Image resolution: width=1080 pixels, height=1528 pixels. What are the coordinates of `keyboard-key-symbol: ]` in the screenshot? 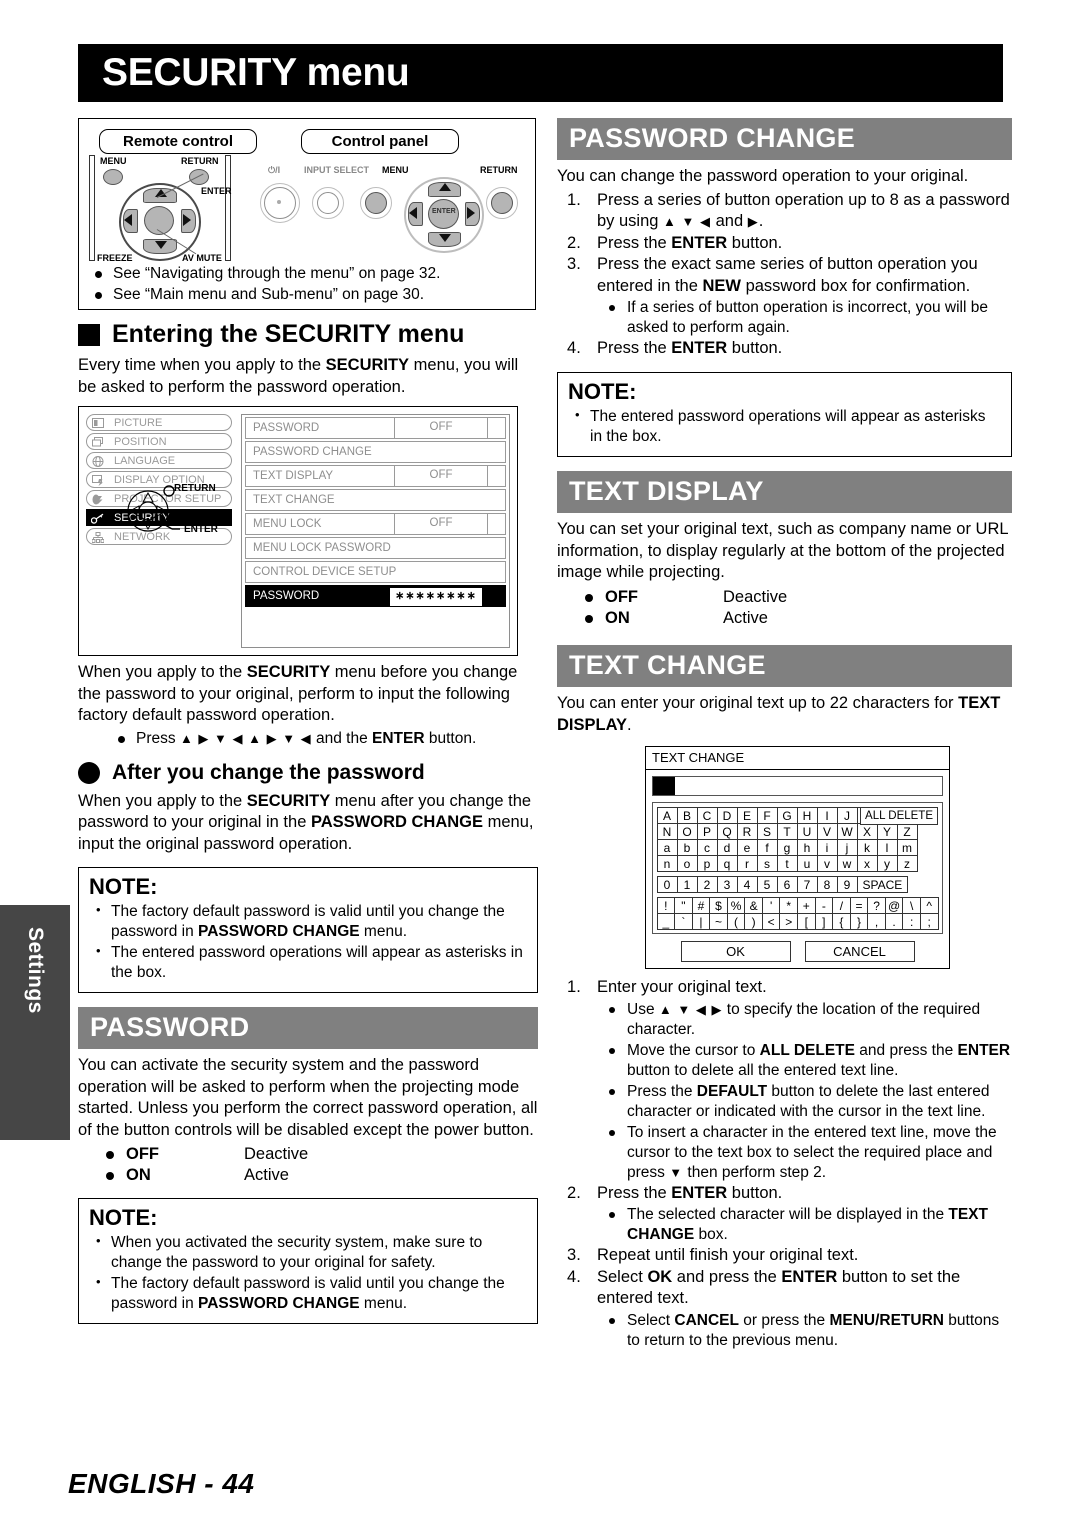 It's located at (824, 921).